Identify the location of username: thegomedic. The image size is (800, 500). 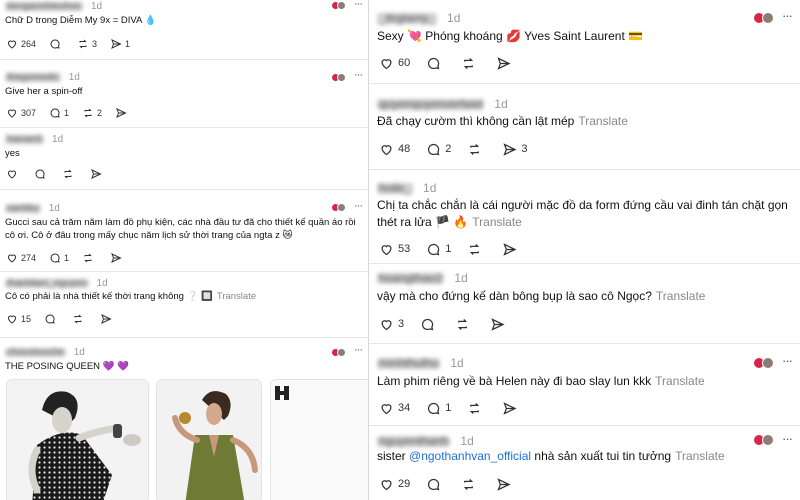
(33, 77).